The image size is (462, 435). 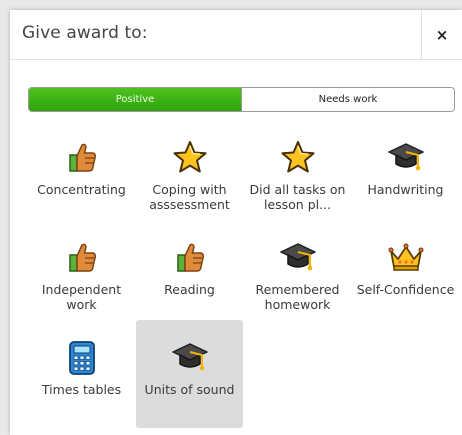 I want to click on needs-work-tab: Needs work, so click(x=347, y=99).